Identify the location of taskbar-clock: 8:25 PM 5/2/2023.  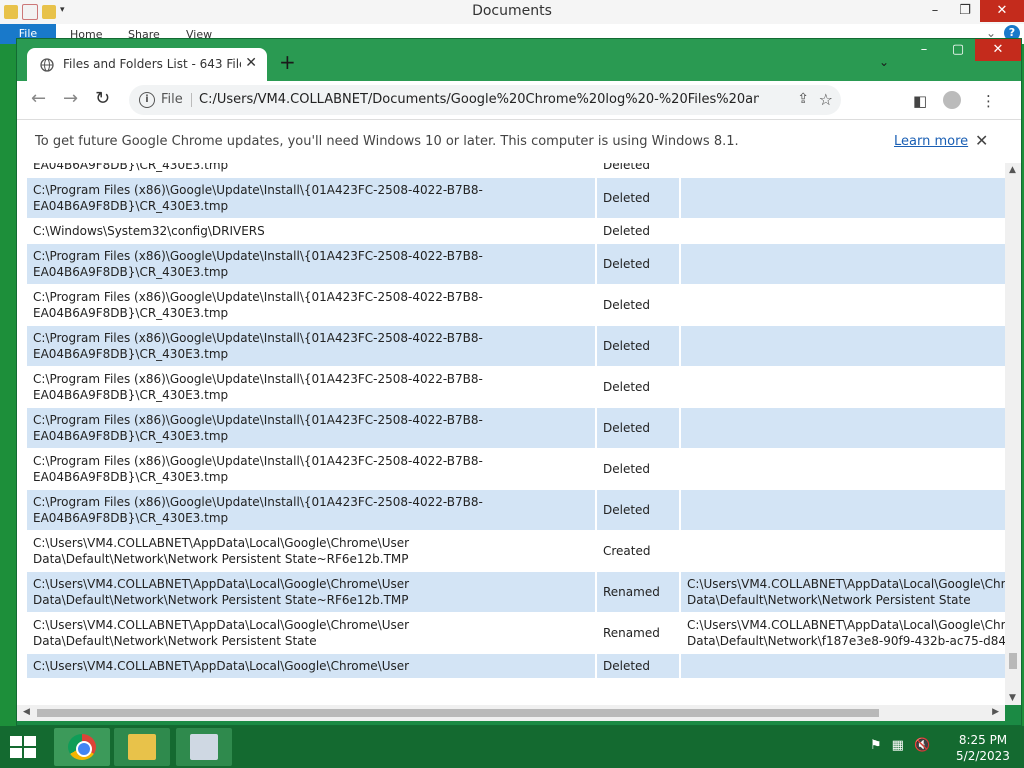
(983, 748).